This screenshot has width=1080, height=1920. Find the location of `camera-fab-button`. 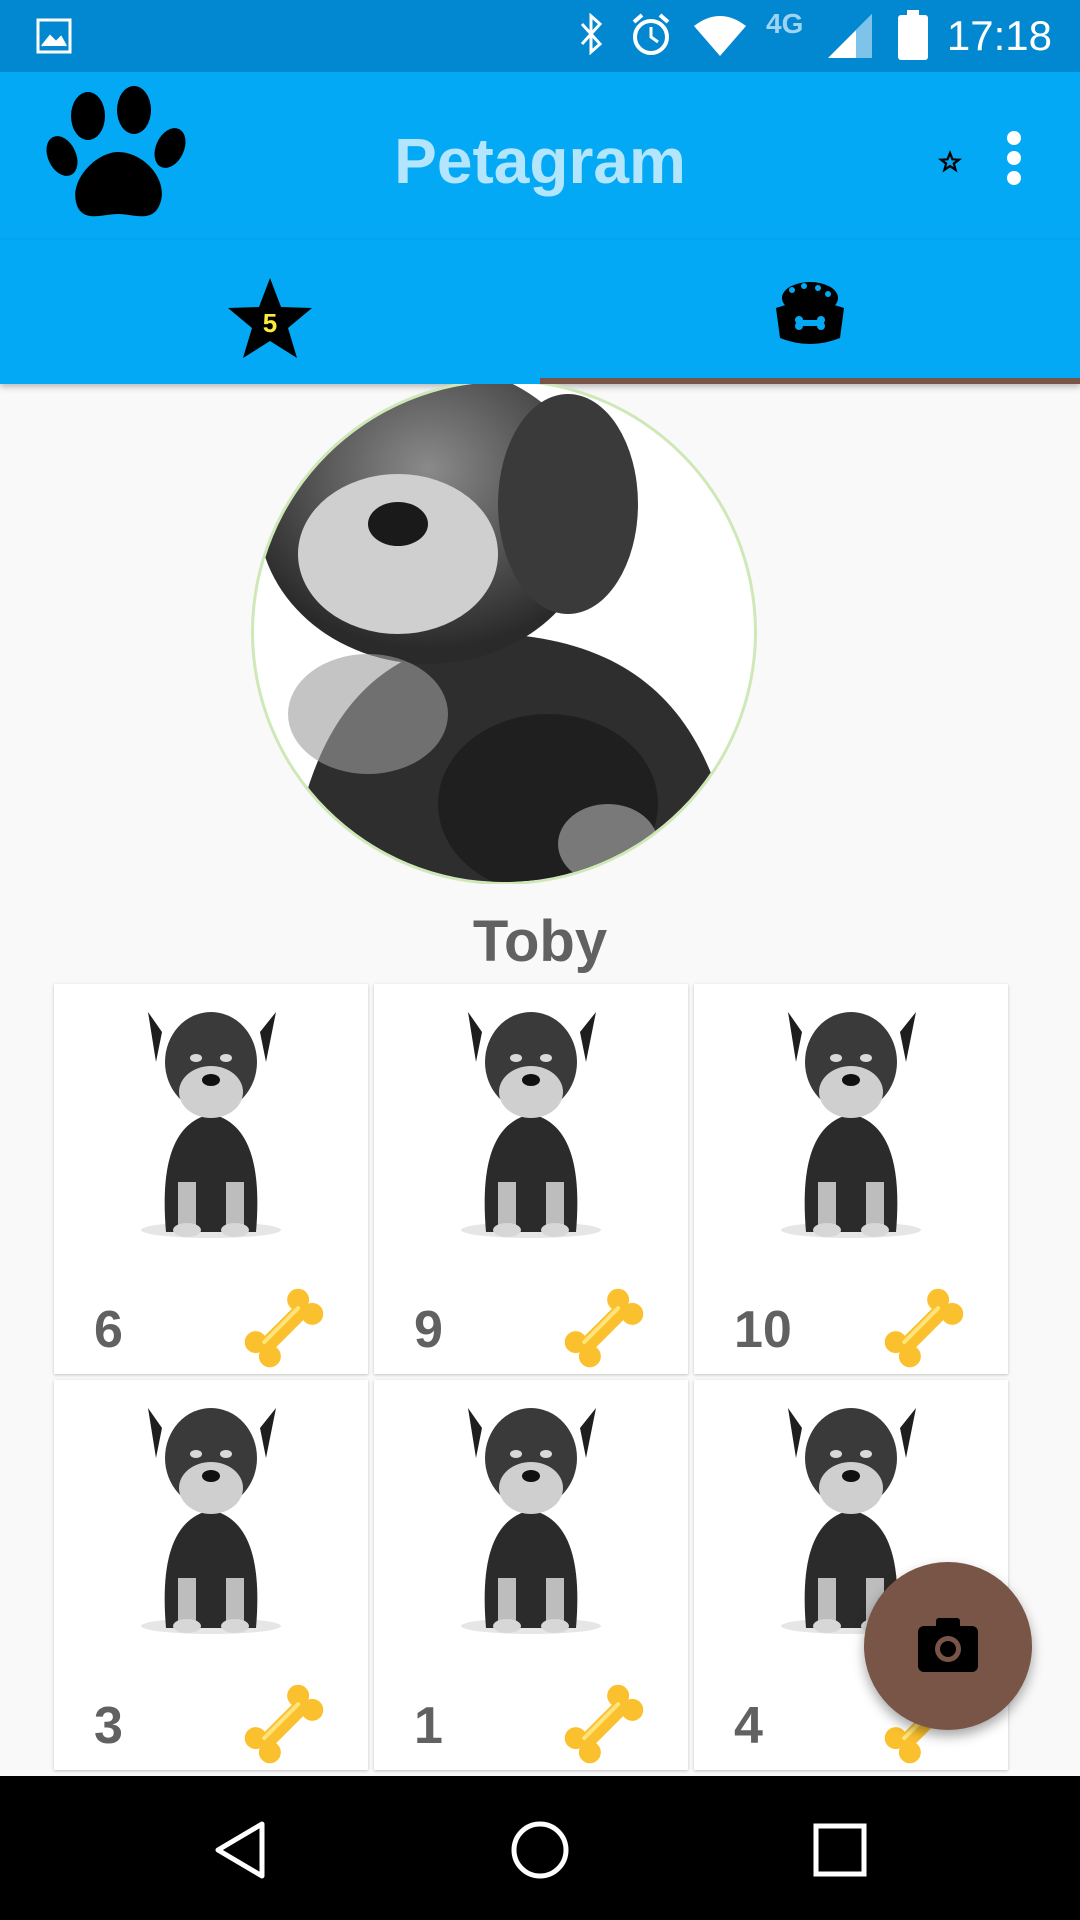

camera-fab-button is located at coordinates (948, 1646).